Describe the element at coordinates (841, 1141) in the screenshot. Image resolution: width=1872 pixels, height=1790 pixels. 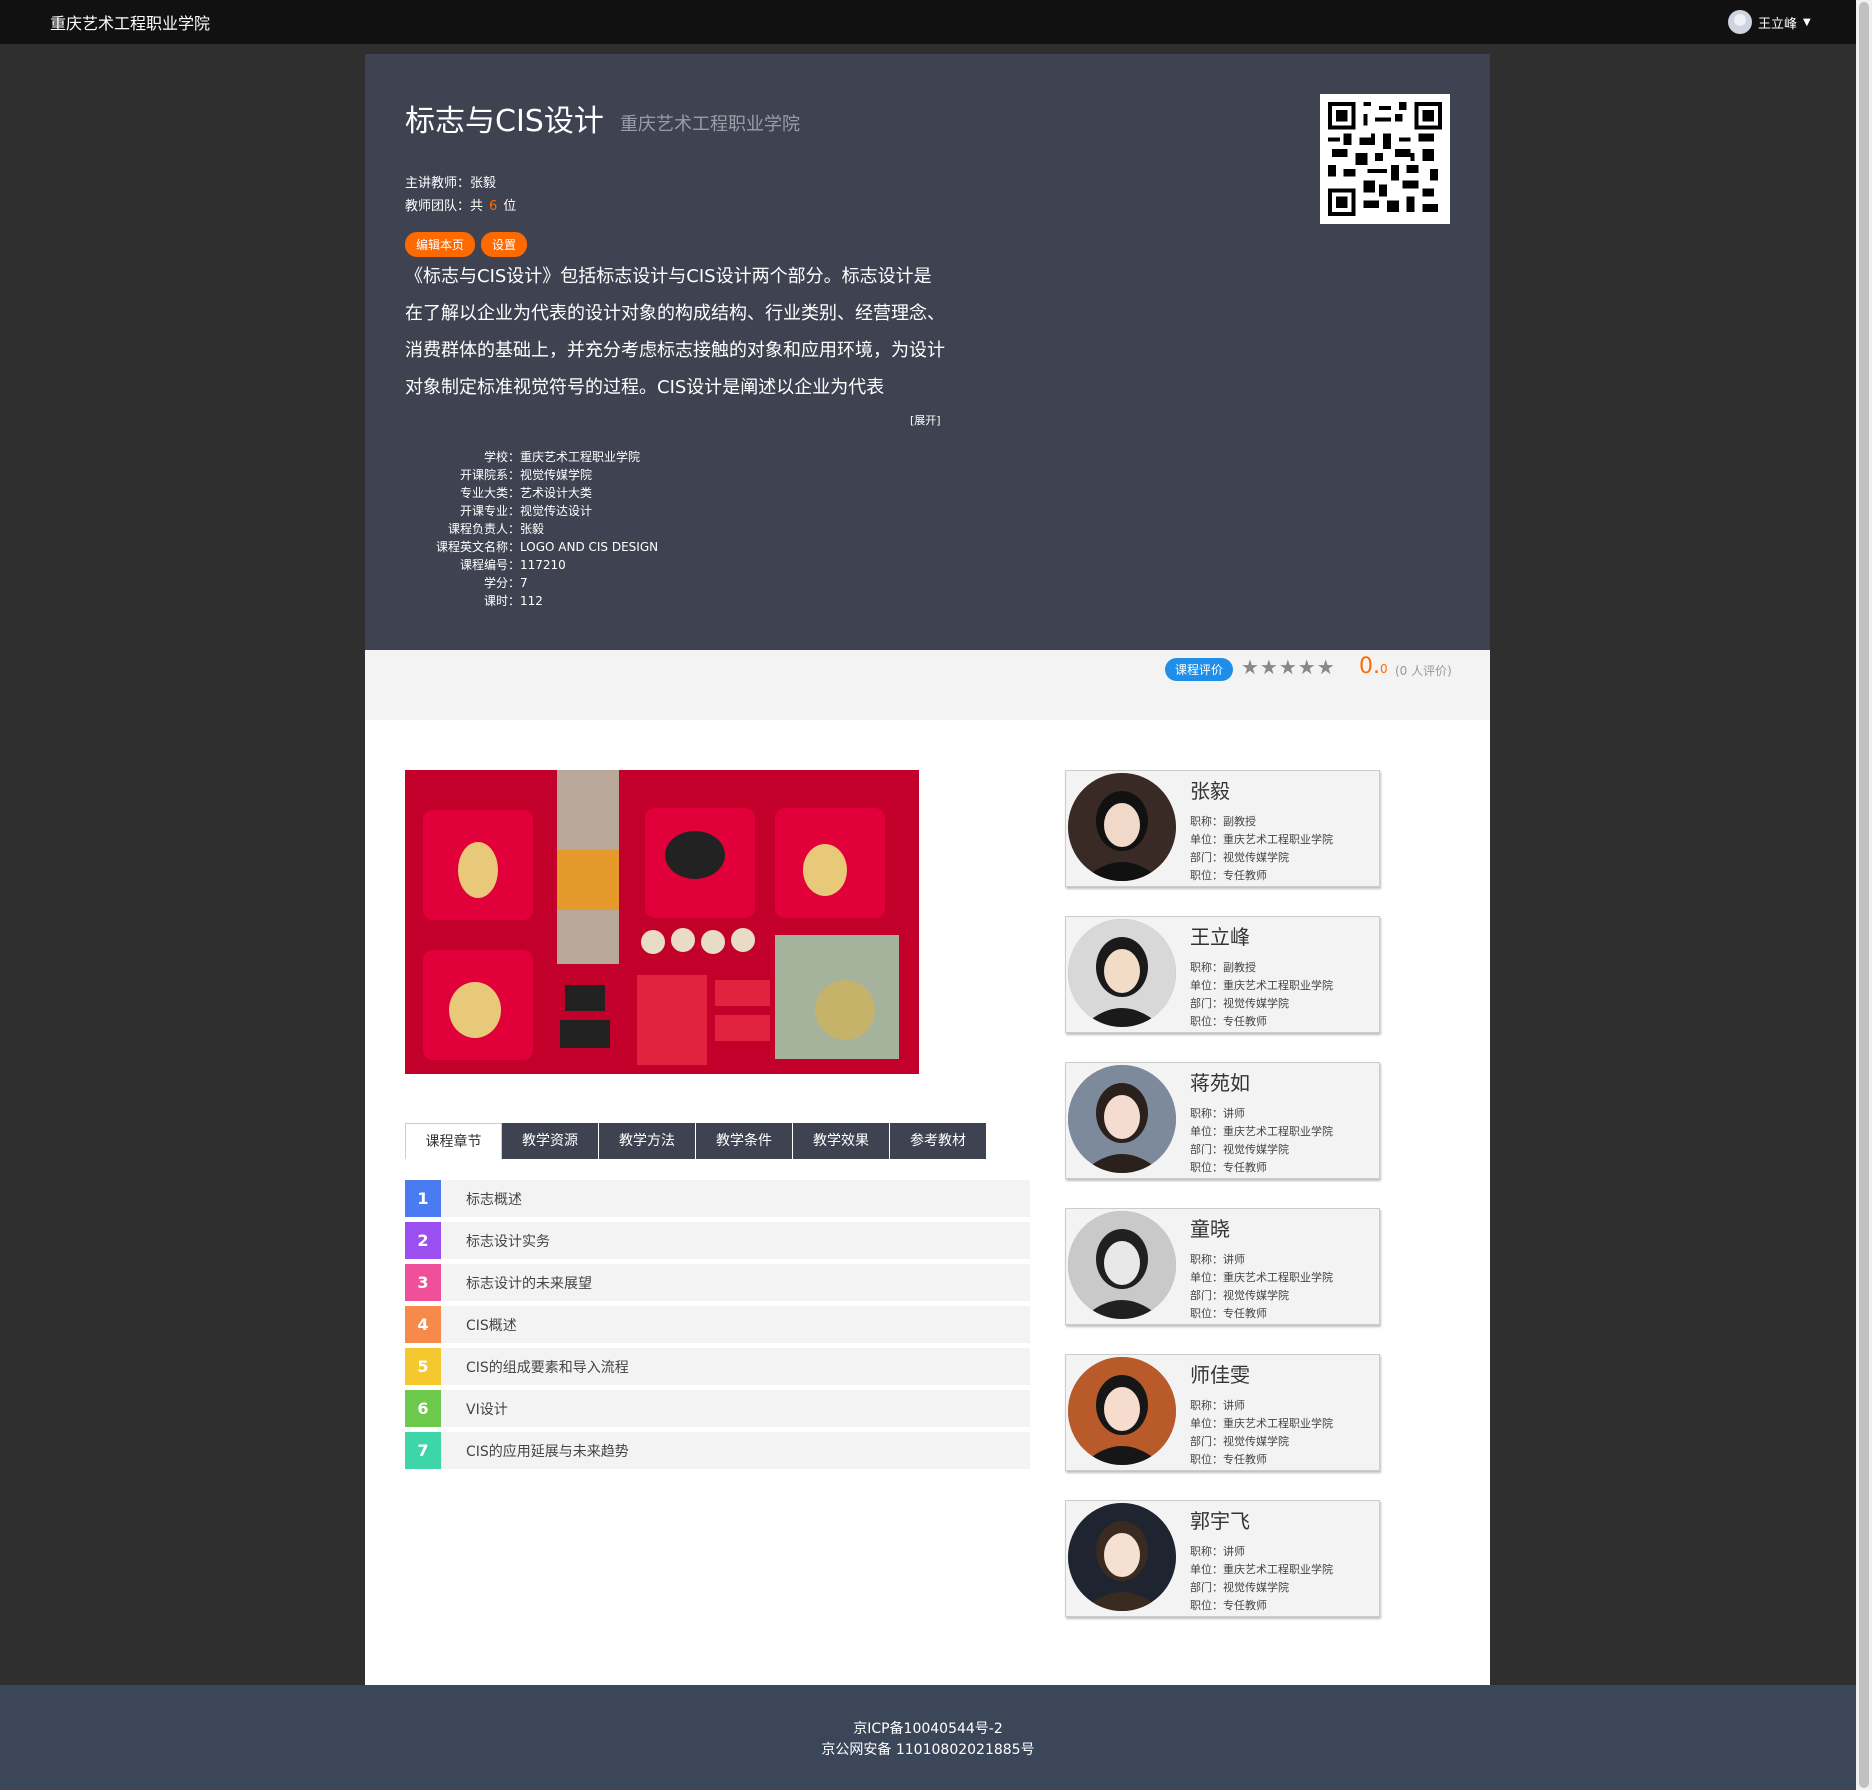
I see `tab-4: 教学效果` at that location.